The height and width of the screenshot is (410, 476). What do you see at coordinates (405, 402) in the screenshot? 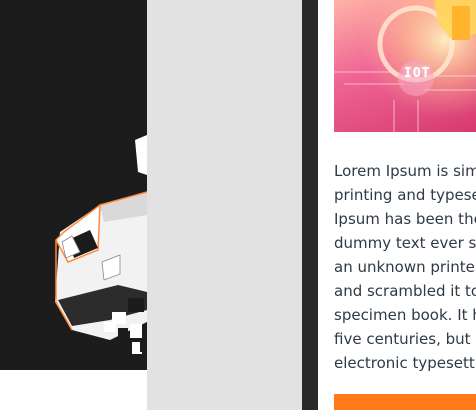
I see `read-more-button` at bounding box center [405, 402].